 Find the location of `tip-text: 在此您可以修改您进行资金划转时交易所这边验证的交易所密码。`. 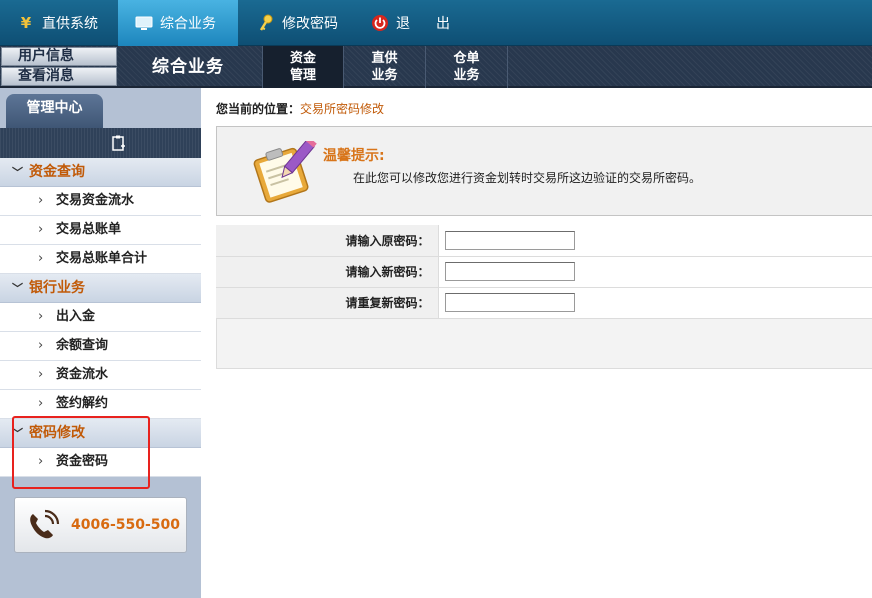

tip-text: 在此您可以修改您进行资金划转时交易所这边验证的交易所密码。 is located at coordinates (527, 178).